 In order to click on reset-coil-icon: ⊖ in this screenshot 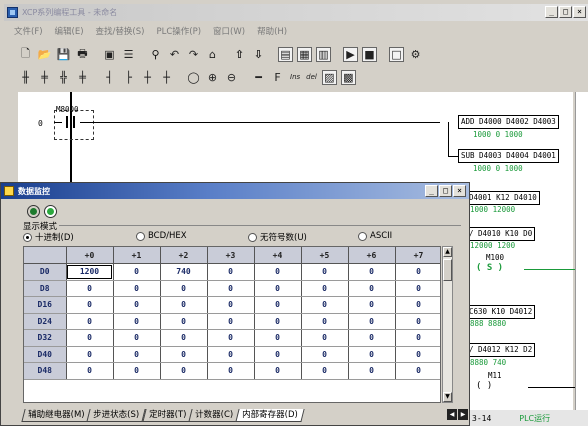, I will do `click(231, 77)`.